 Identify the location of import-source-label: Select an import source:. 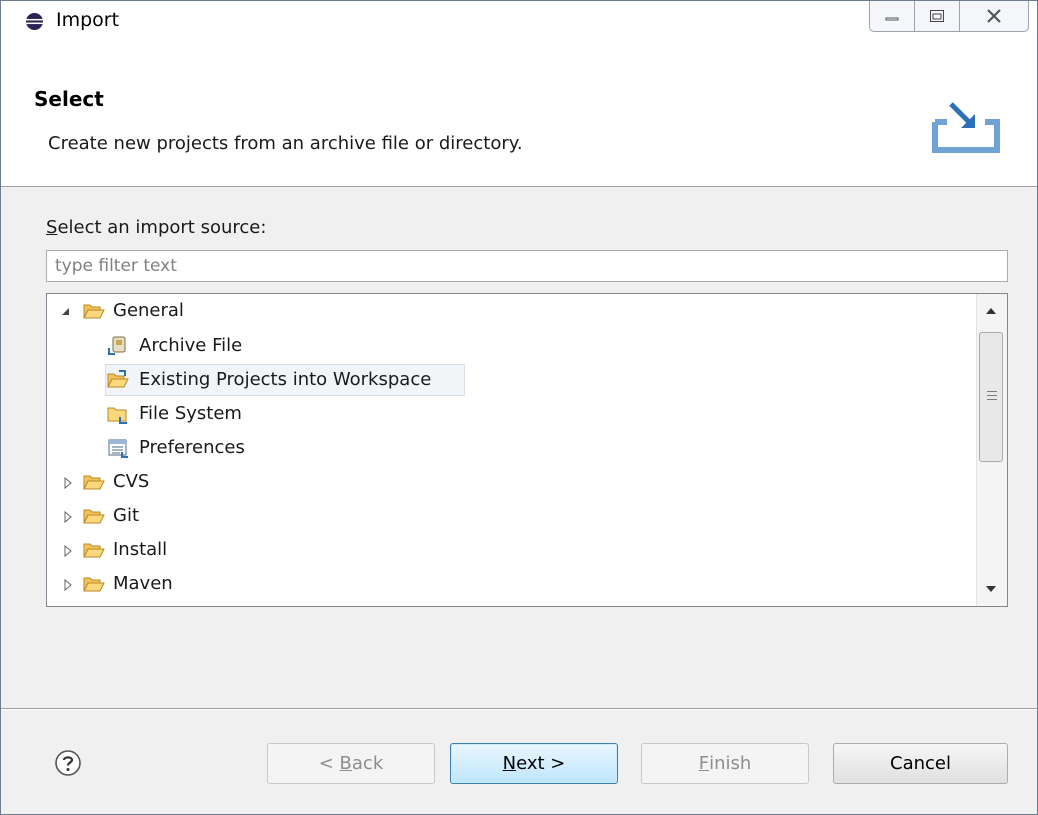
(156, 227).